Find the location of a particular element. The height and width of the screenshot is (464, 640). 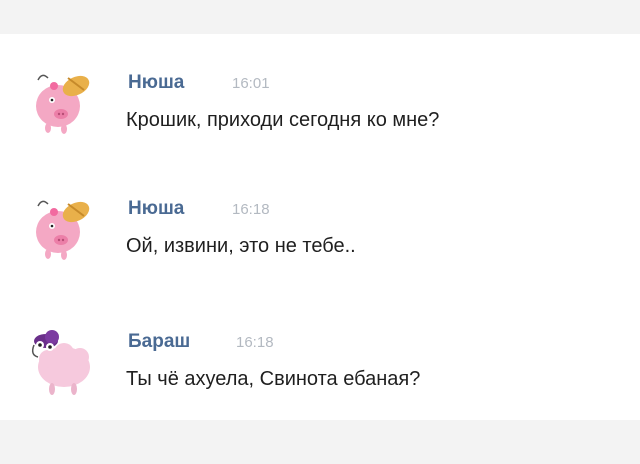

message-timestamp: 16:01 is located at coordinates (251, 83).